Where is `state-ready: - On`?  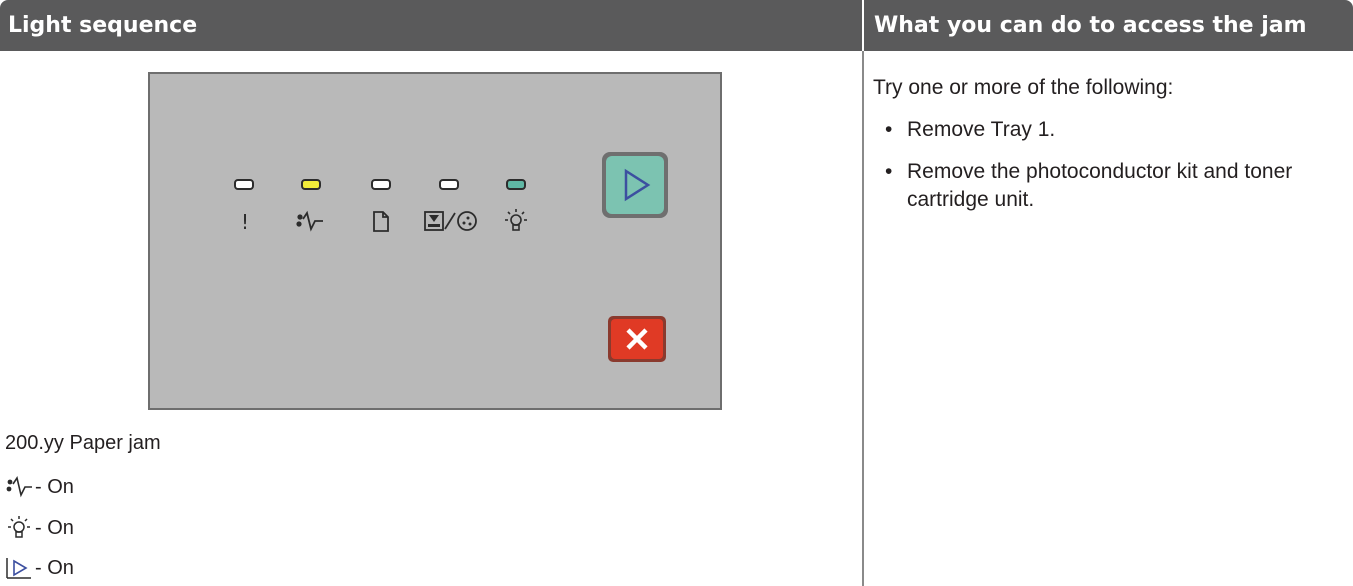 state-ready: - On is located at coordinates (39, 528).